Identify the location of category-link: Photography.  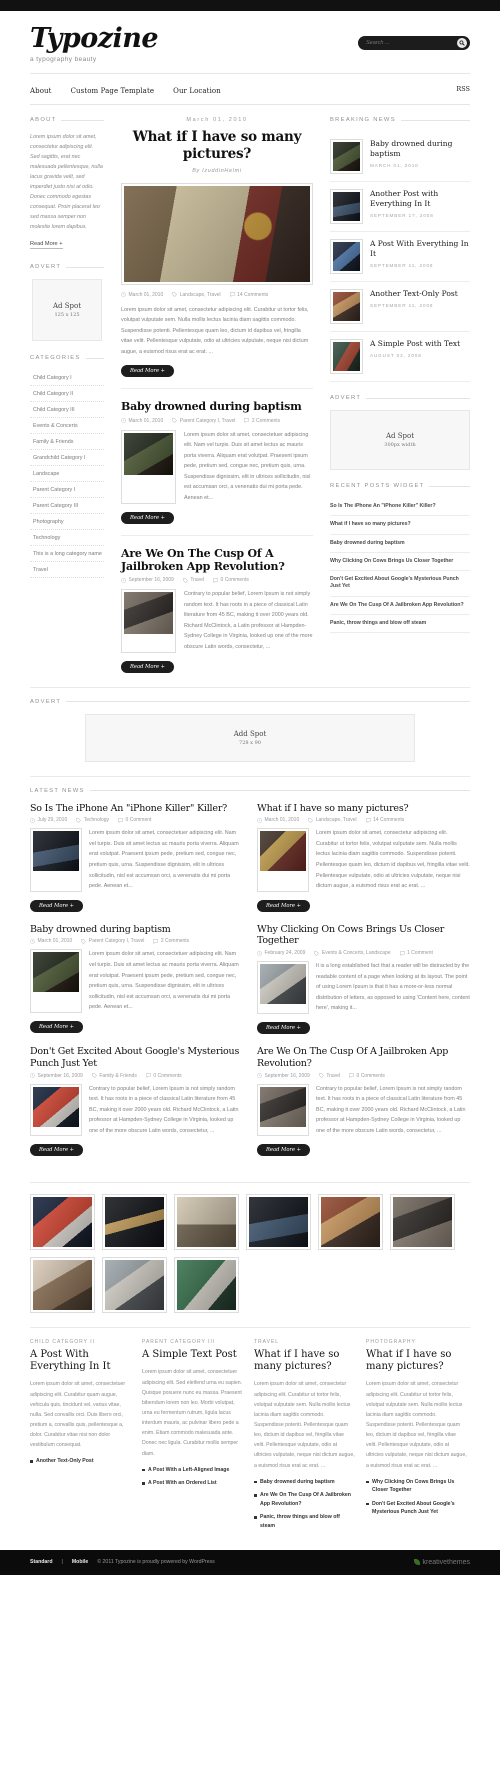
(67, 521).